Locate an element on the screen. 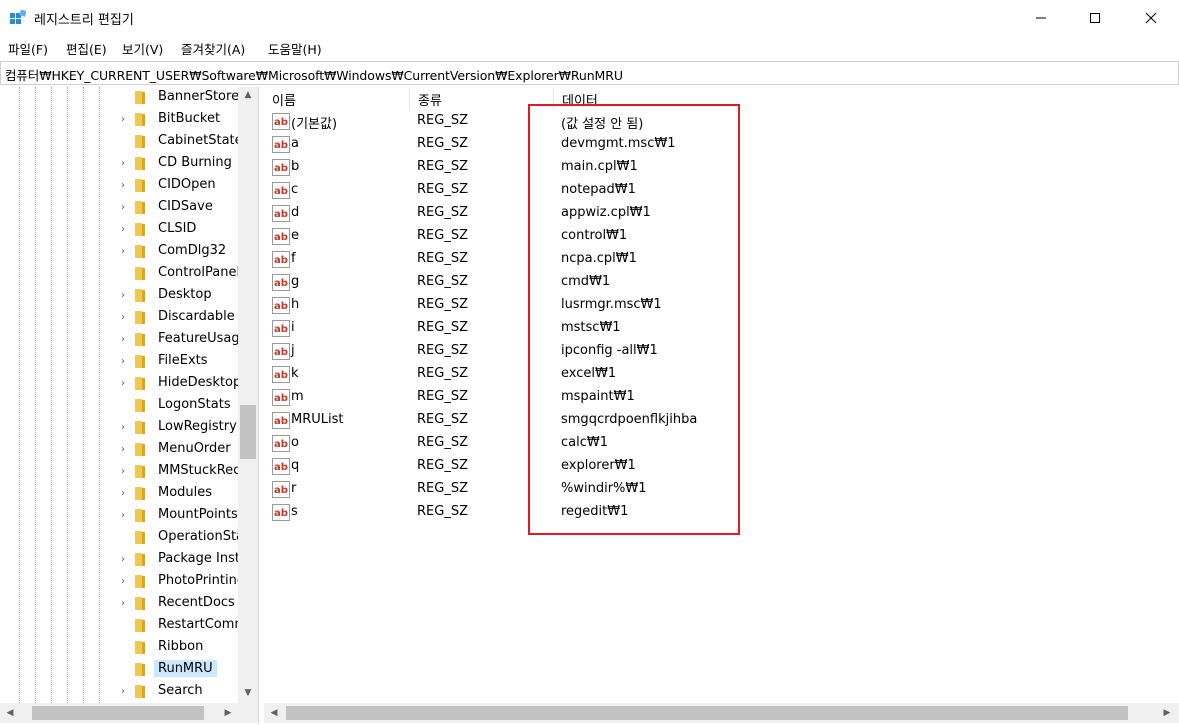  tree-item: RestartComm is located at coordinates (182, 626).